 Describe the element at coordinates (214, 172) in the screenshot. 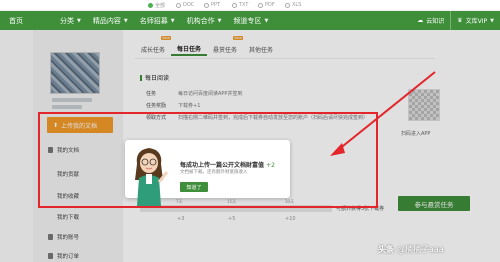

I see `tooltip-description: 文档被下载，还有额外财富值收入` at that location.